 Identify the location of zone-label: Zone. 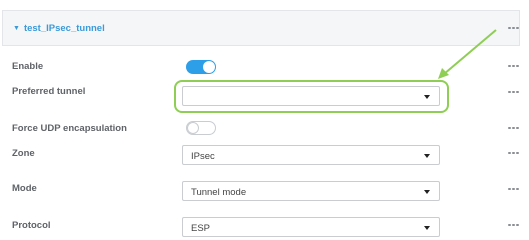
(23, 153).